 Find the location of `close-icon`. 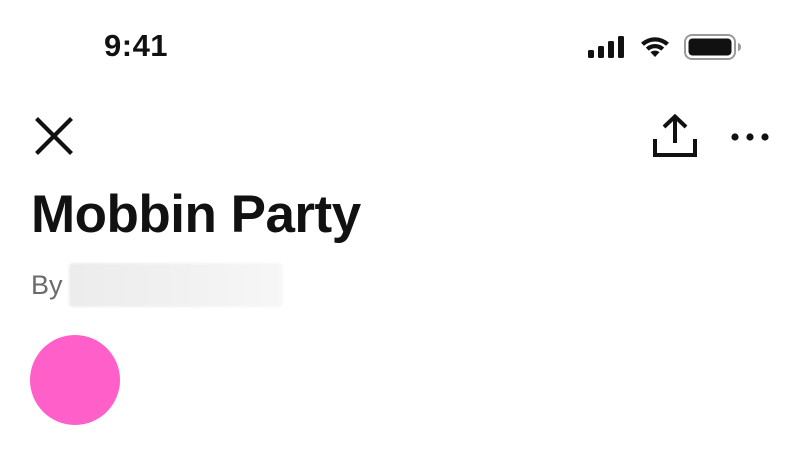

close-icon is located at coordinates (54, 138).